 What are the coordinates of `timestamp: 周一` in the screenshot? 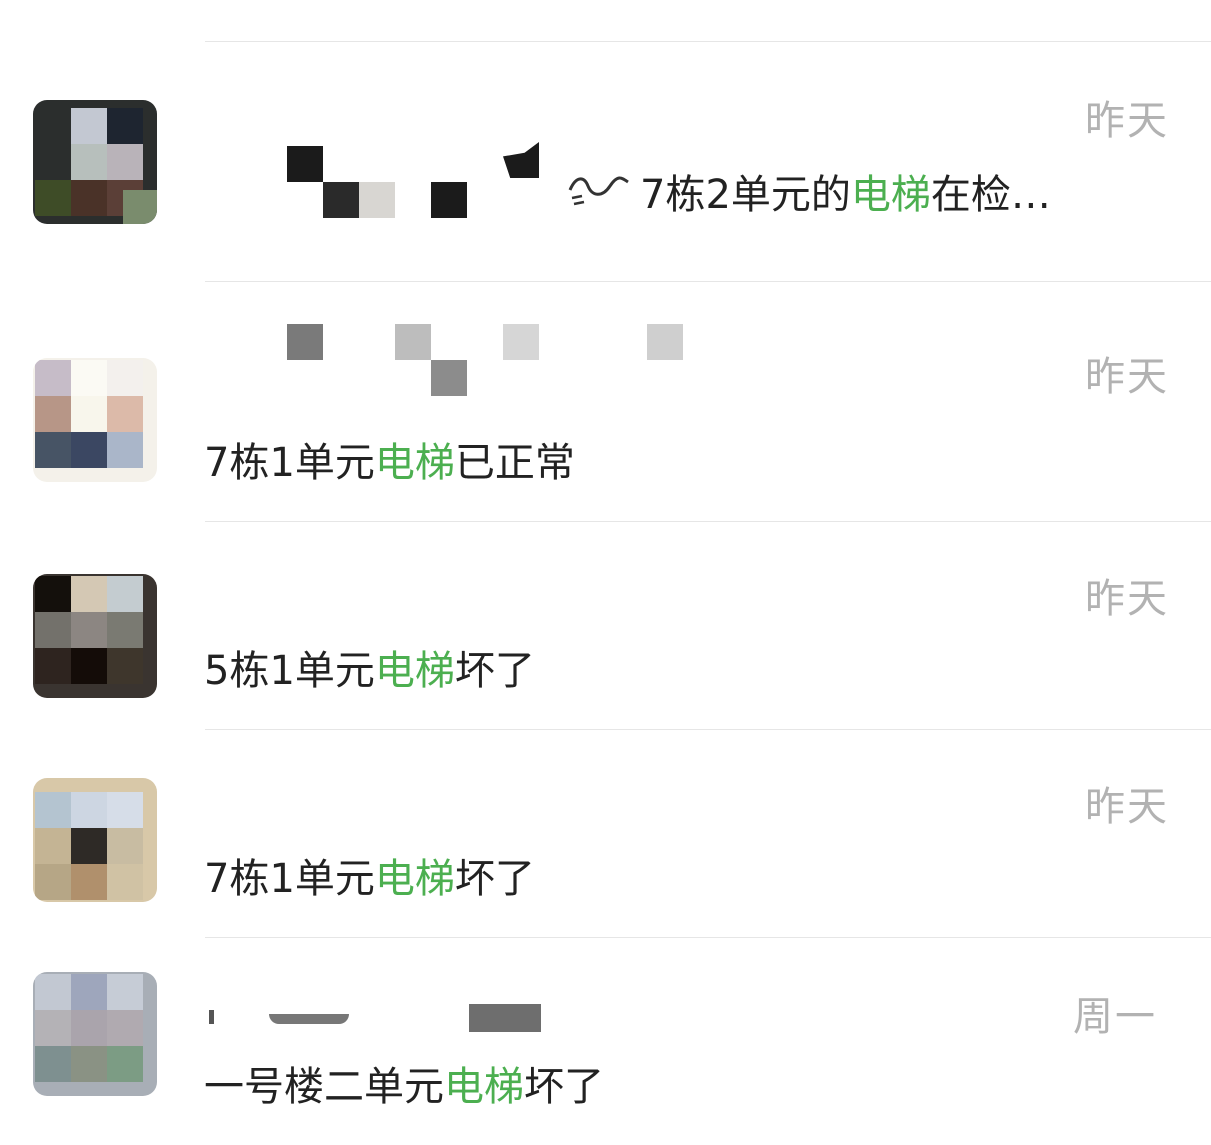 It's located at (1115, 1017).